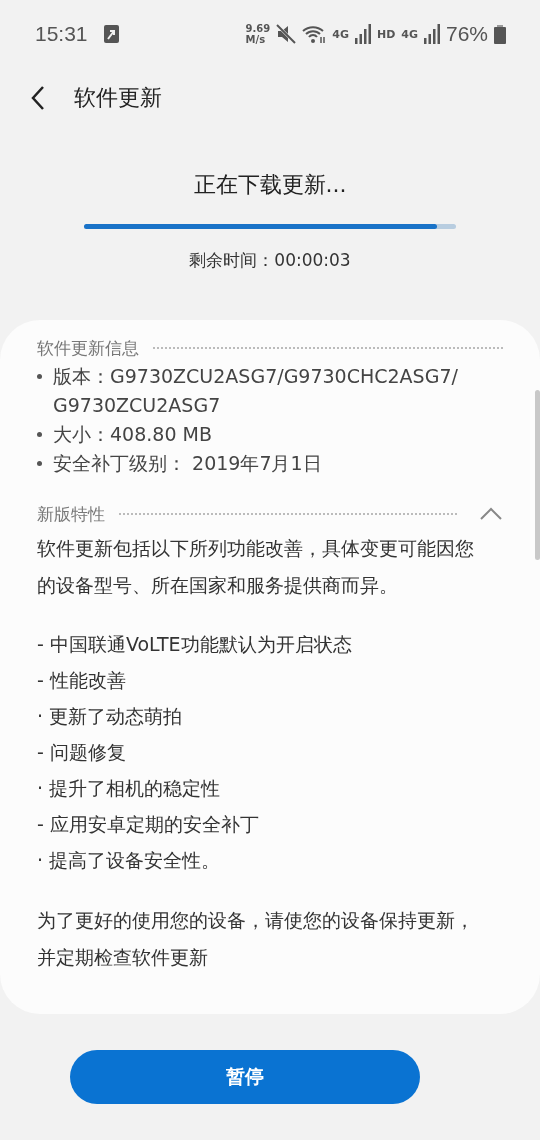 Image resolution: width=540 pixels, height=1140 pixels. Describe the element at coordinates (286, 34) in the screenshot. I see `mute-icon` at that location.